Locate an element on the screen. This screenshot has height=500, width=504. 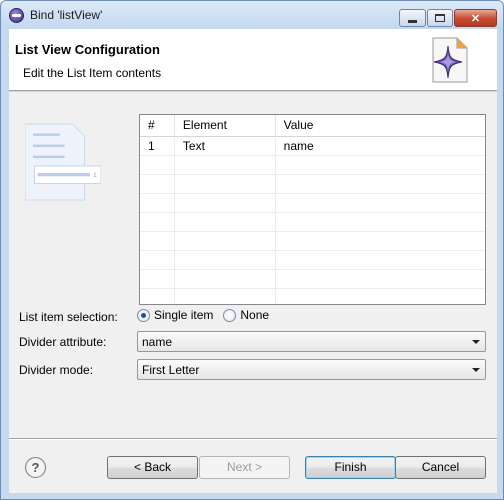
divider-mode-value: First Letter is located at coordinates (171, 370).